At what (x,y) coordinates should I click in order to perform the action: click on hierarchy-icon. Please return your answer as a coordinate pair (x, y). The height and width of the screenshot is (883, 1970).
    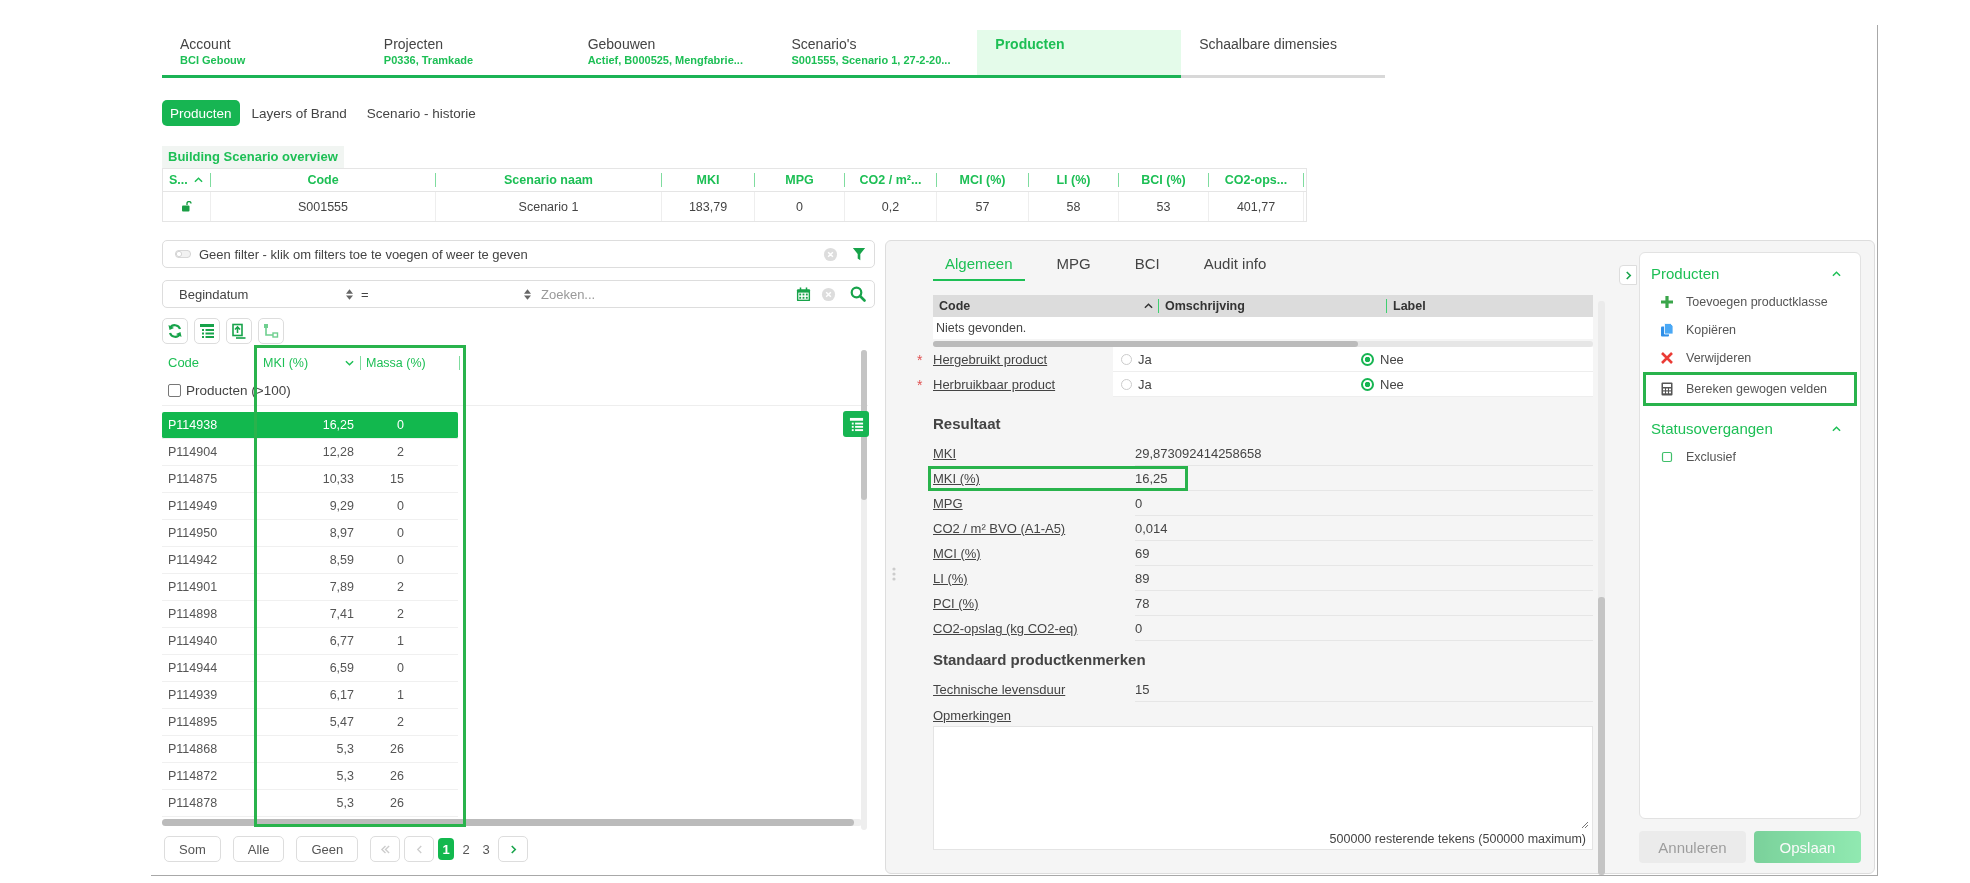
    Looking at the image, I should click on (271, 331).